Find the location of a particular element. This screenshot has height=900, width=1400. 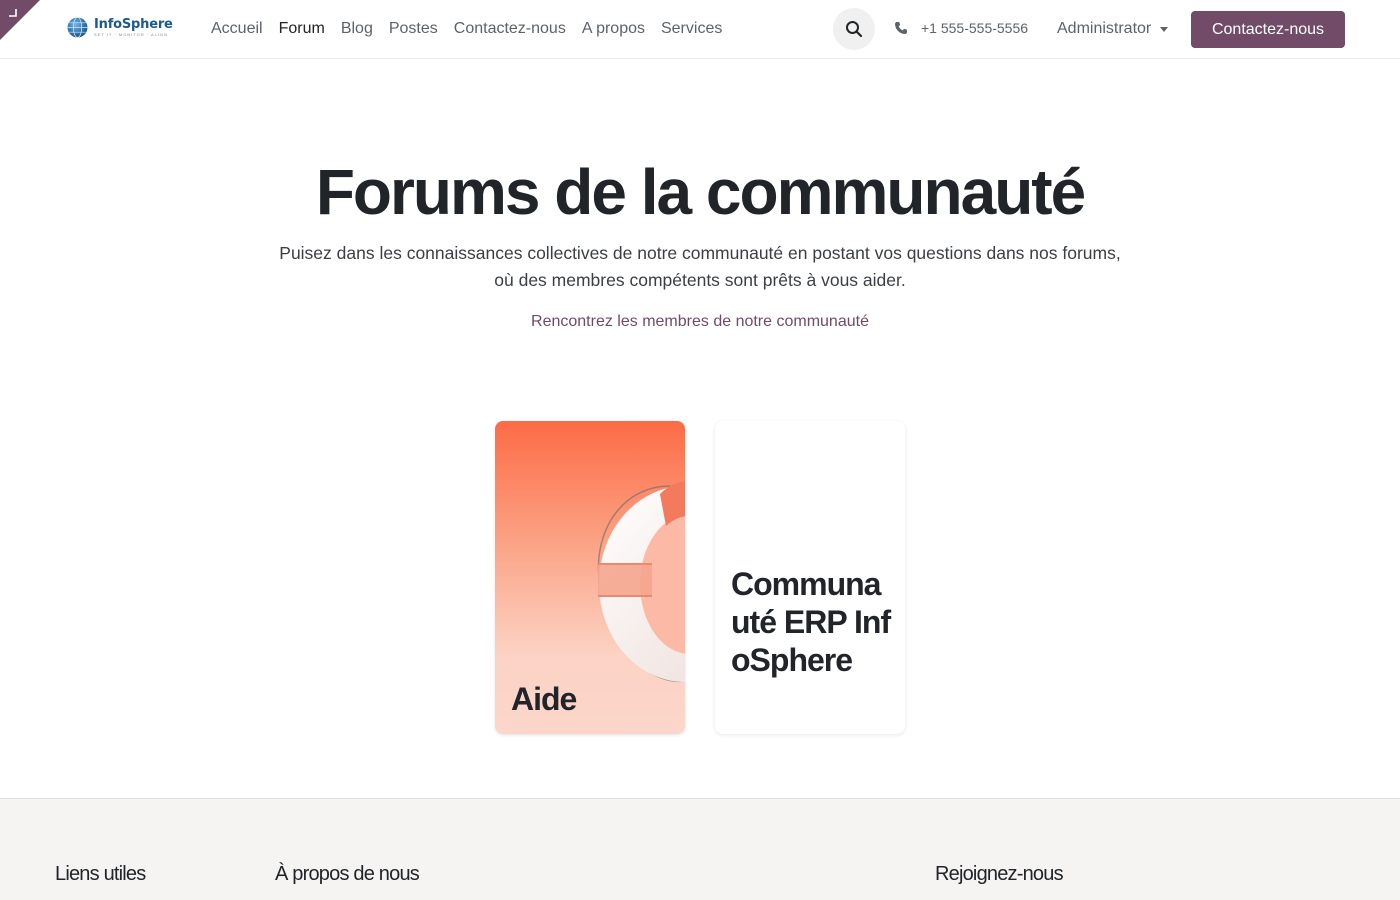

phone-number: +1 555-555-5556 is located at coordinates (975, 28).